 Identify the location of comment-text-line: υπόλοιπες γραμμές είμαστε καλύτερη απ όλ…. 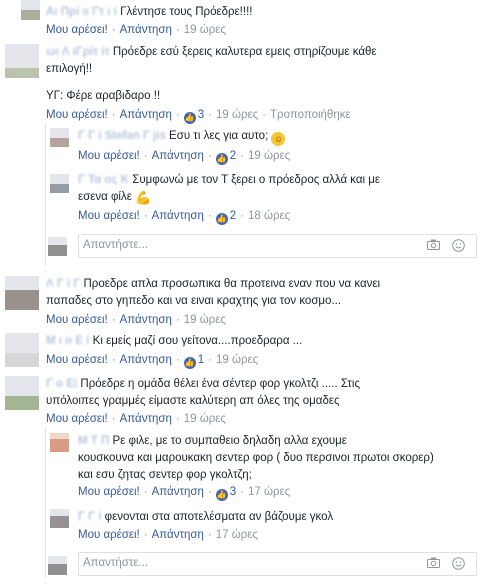
(193, 401).